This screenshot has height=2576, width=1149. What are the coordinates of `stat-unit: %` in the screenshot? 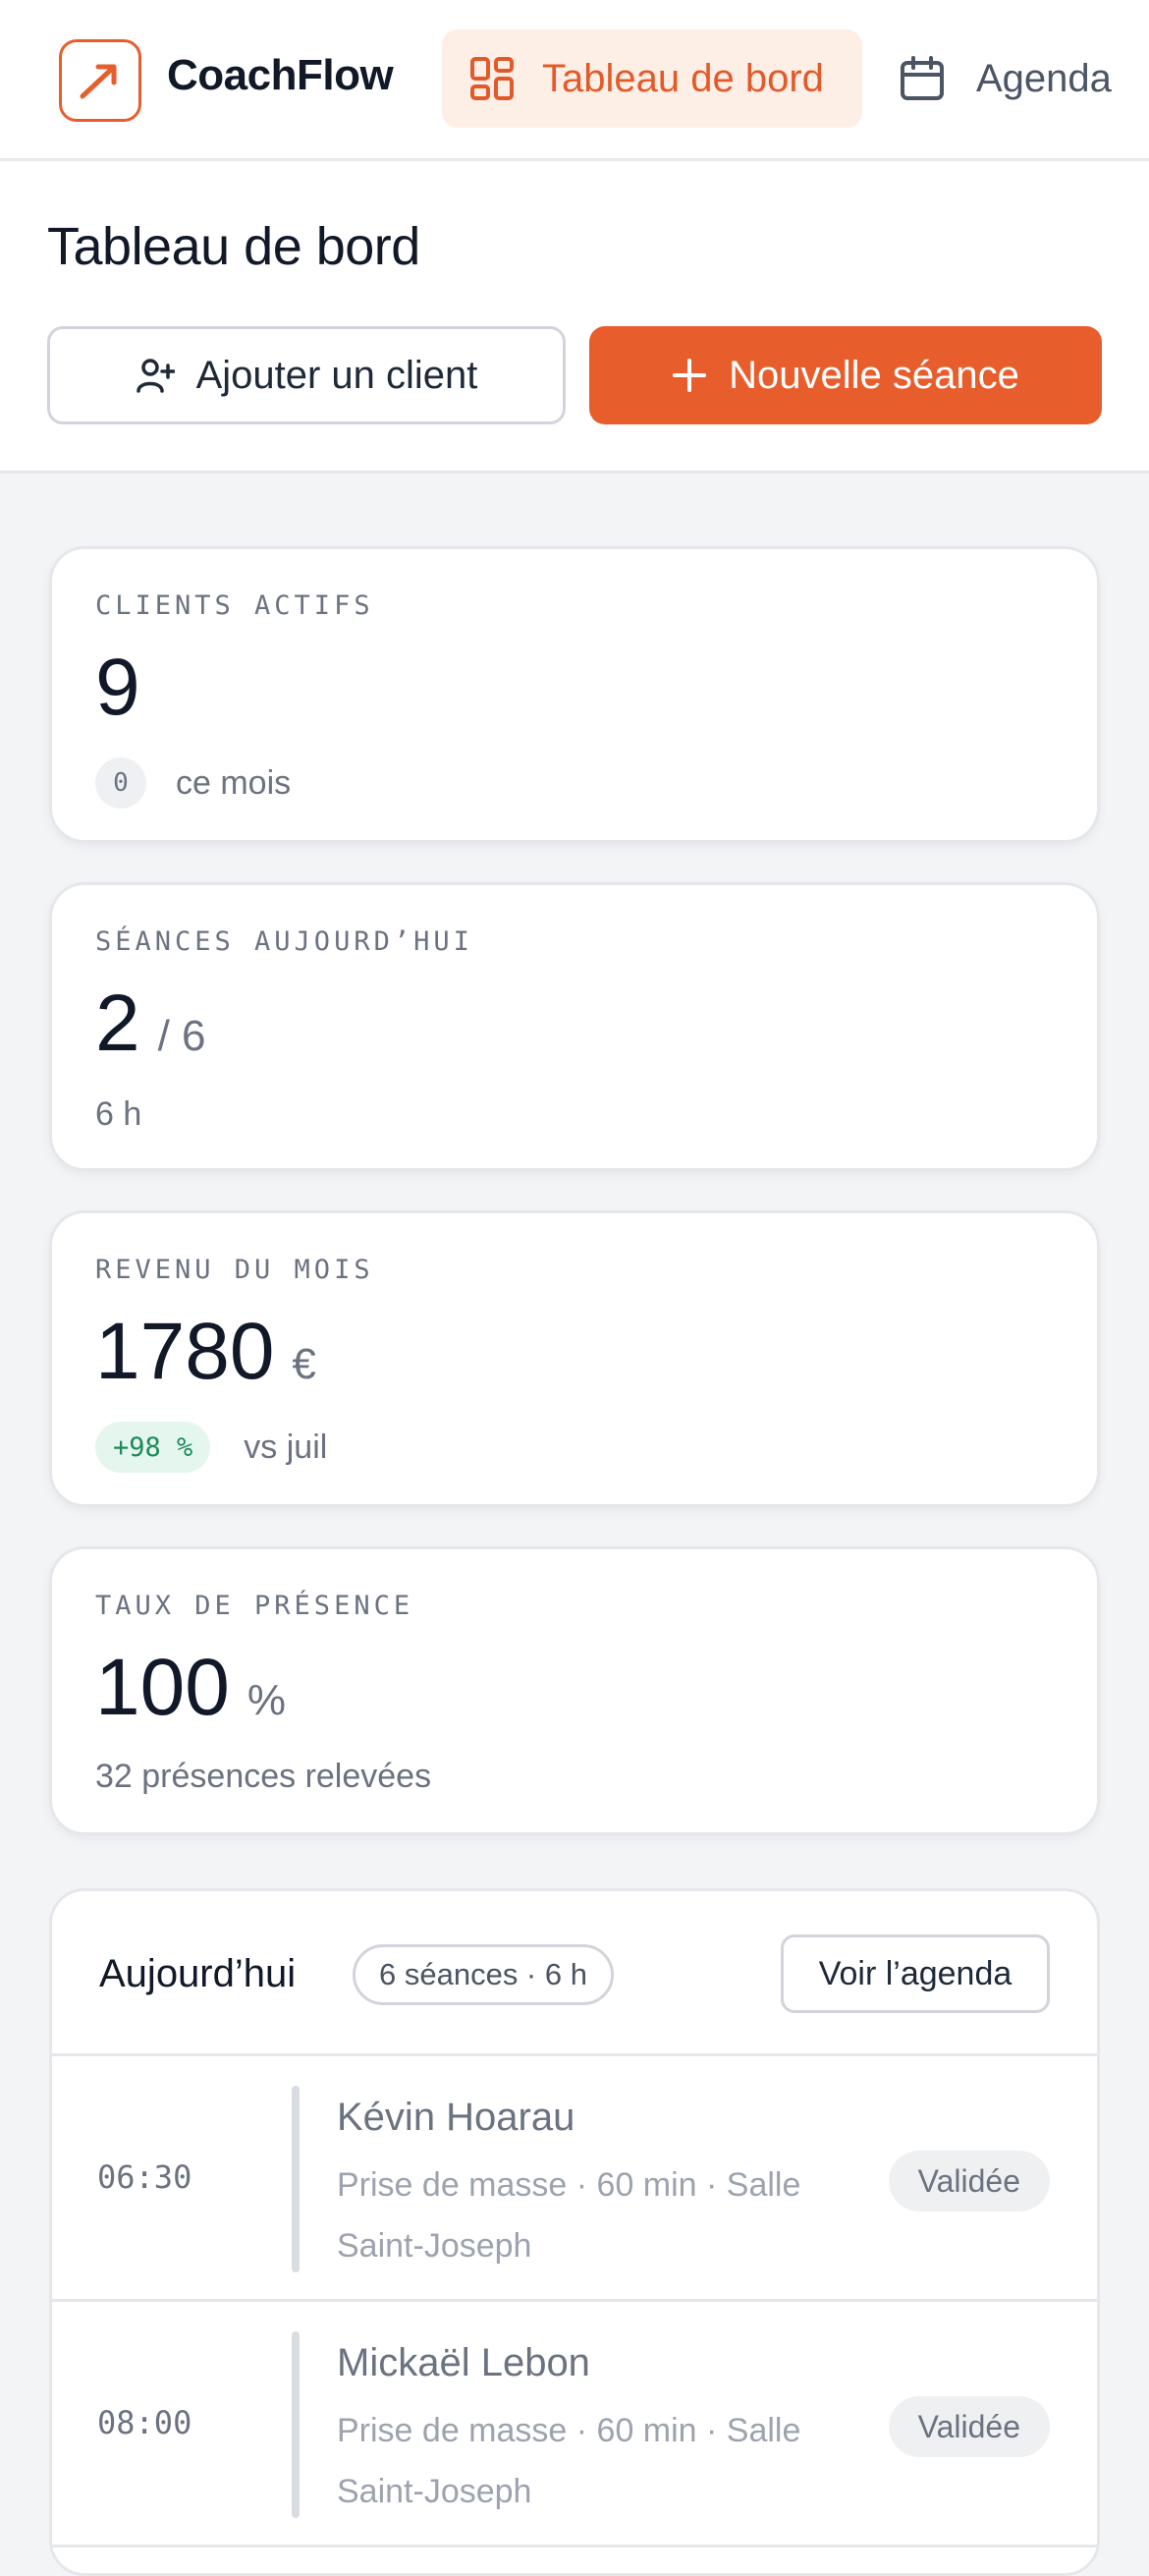 It's located at (266, 1700).